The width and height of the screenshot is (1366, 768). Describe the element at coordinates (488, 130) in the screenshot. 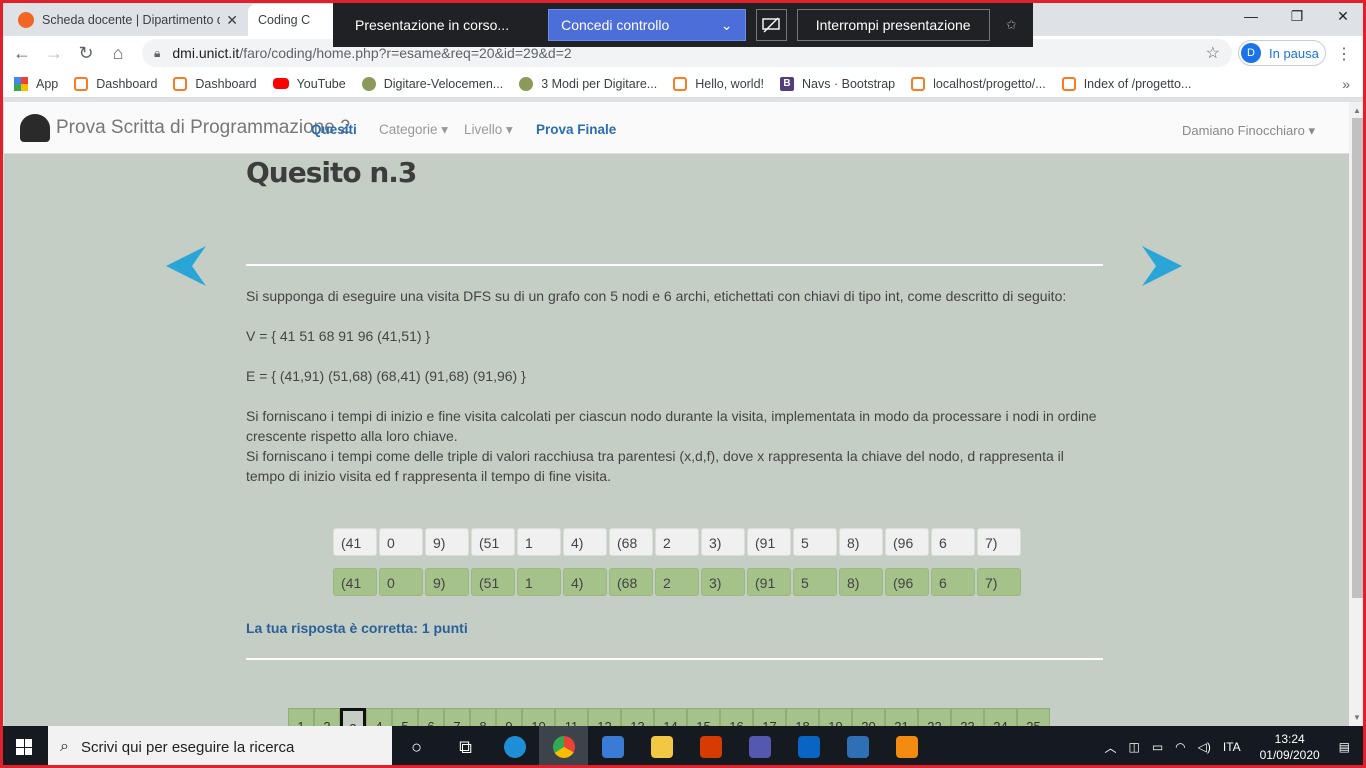

I see `nav-livello: Livello ▾` at that location.